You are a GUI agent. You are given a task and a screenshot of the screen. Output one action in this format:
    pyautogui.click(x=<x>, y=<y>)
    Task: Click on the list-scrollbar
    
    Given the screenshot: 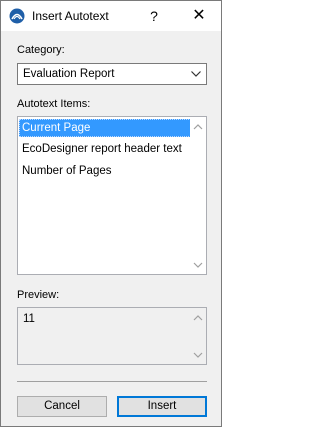 What is the action you would take?
    pyautogui.click(x=198, y=195)
    